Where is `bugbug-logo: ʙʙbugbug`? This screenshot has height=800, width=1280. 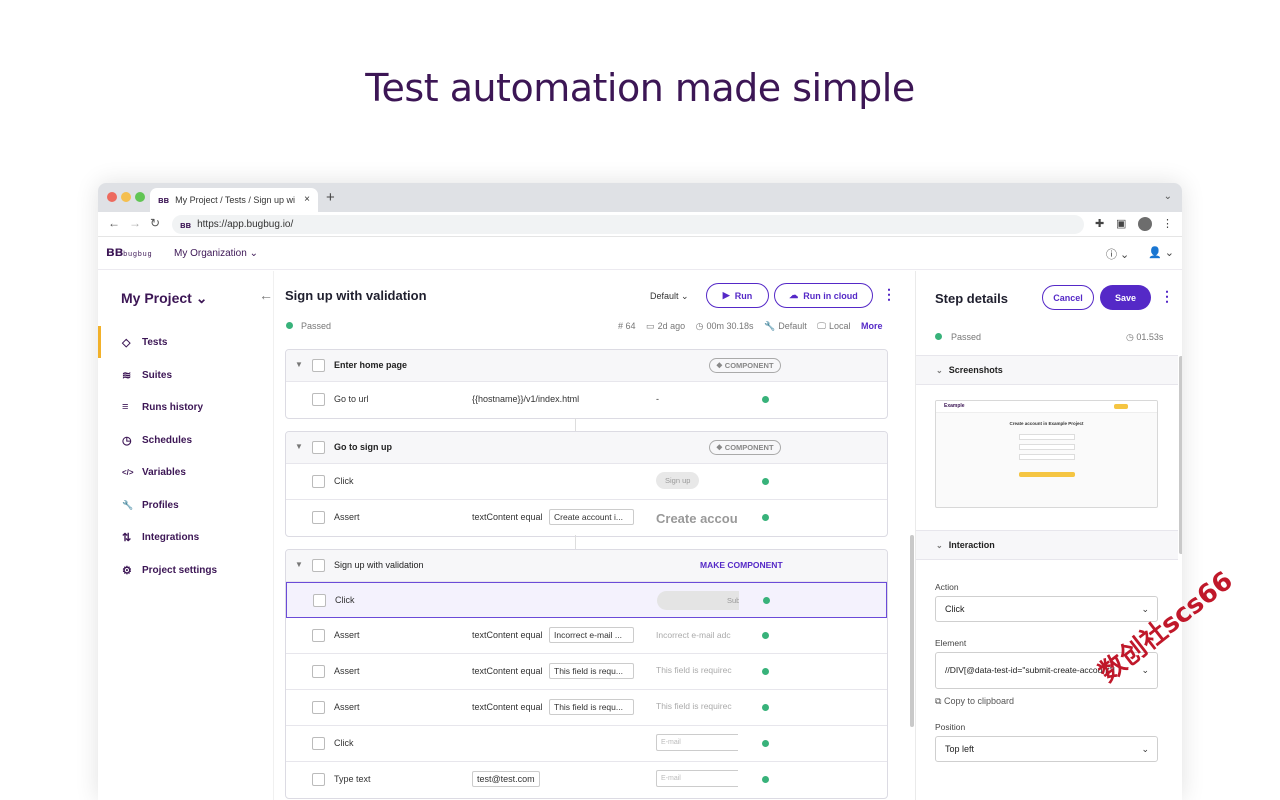
bugbug-logo: ʙʙbugbug is located at coordinates (129, 251).